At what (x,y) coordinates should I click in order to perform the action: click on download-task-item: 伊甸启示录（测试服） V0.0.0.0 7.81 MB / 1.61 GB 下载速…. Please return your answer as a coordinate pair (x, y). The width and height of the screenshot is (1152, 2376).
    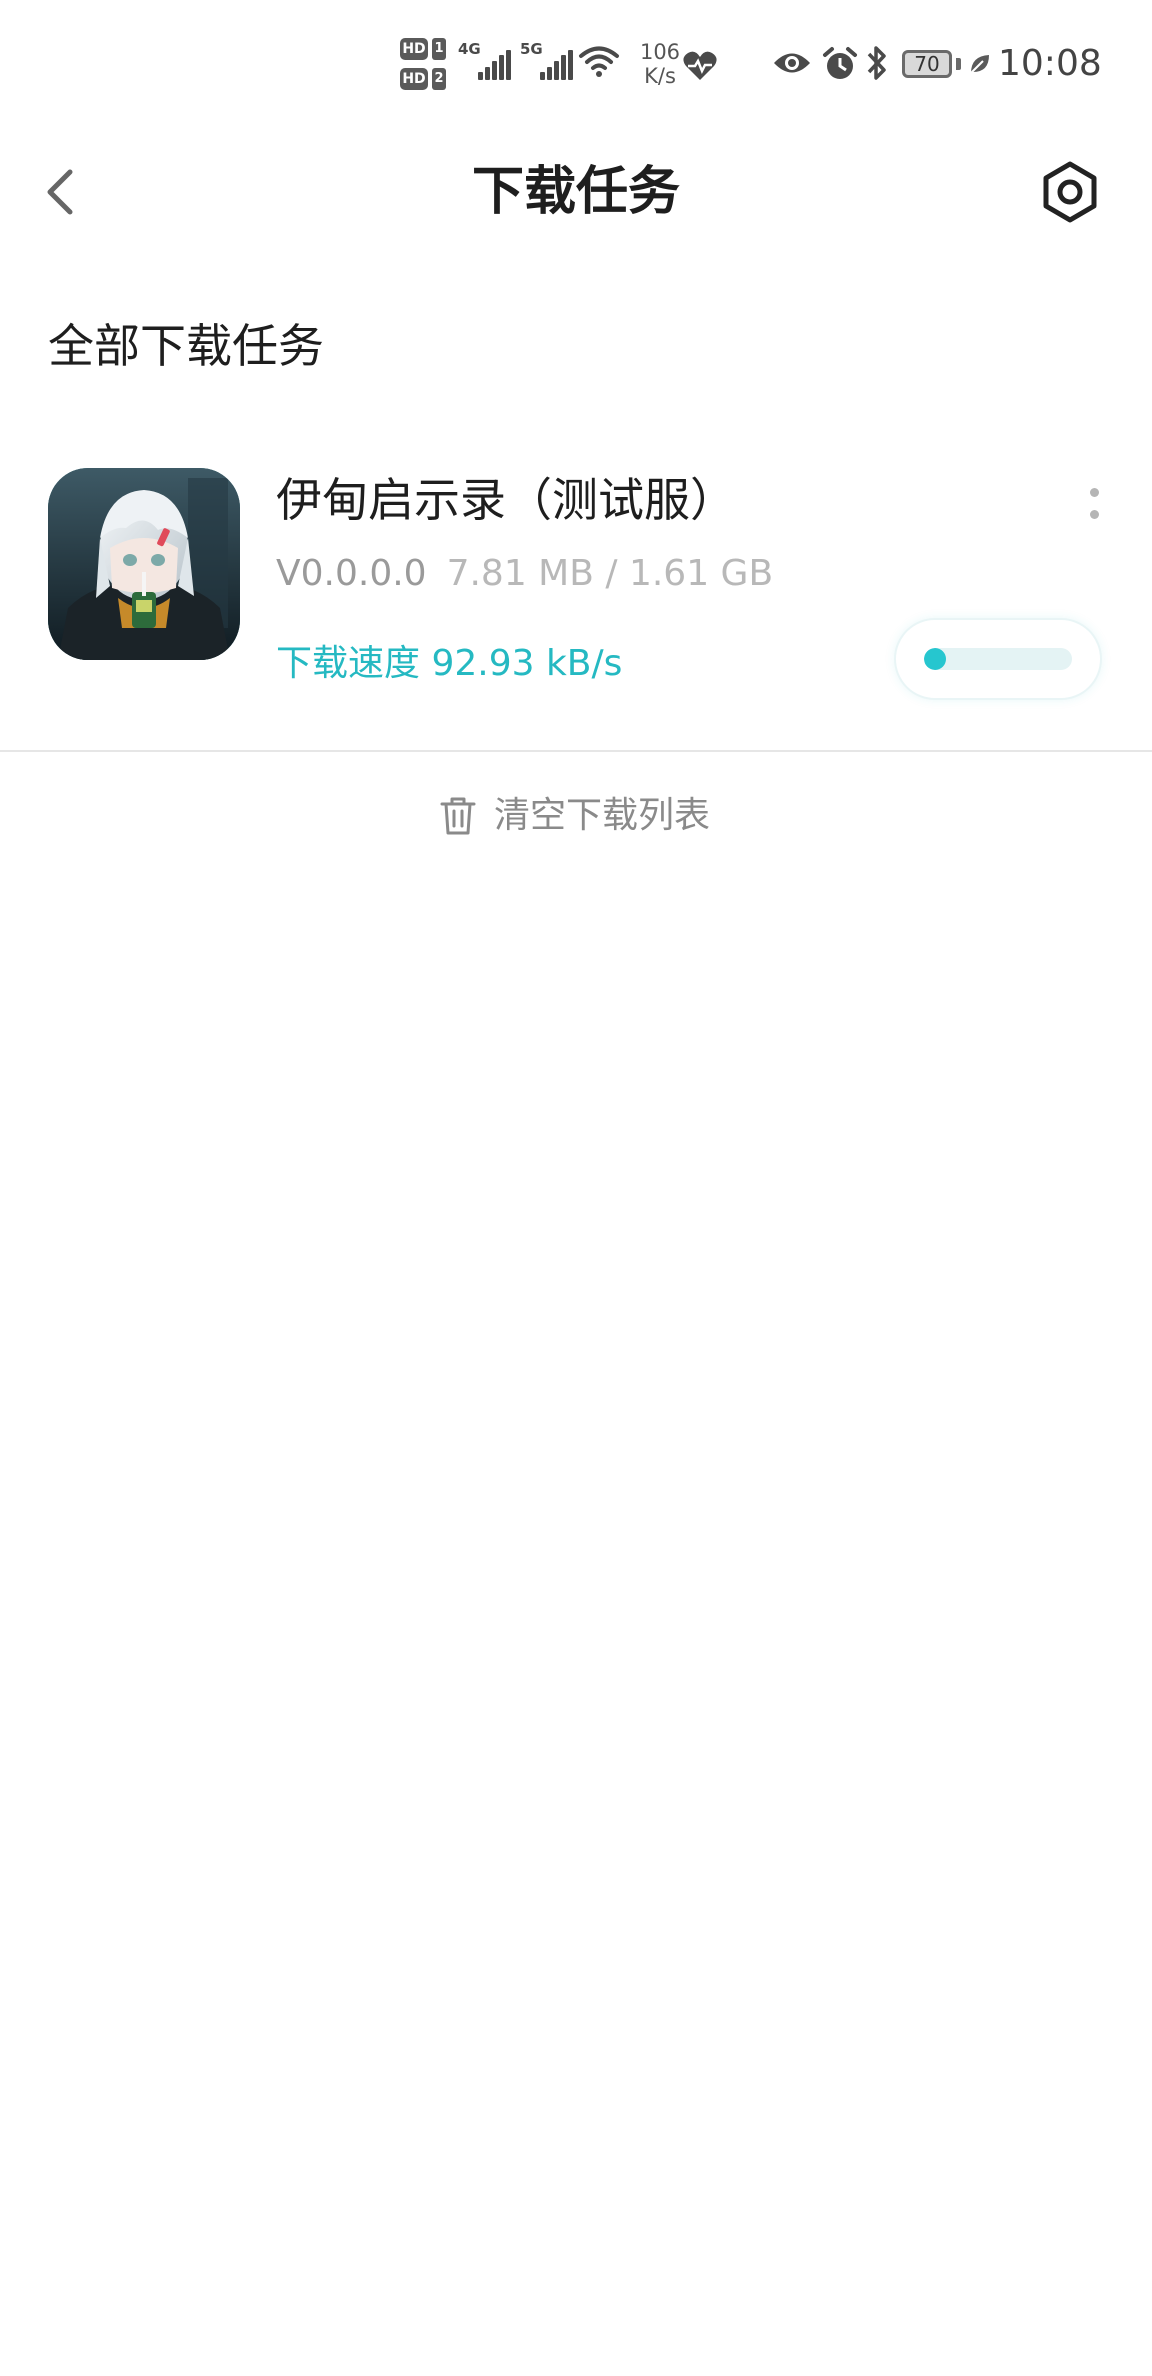
    Looking at the image, I should click on (576, 602).